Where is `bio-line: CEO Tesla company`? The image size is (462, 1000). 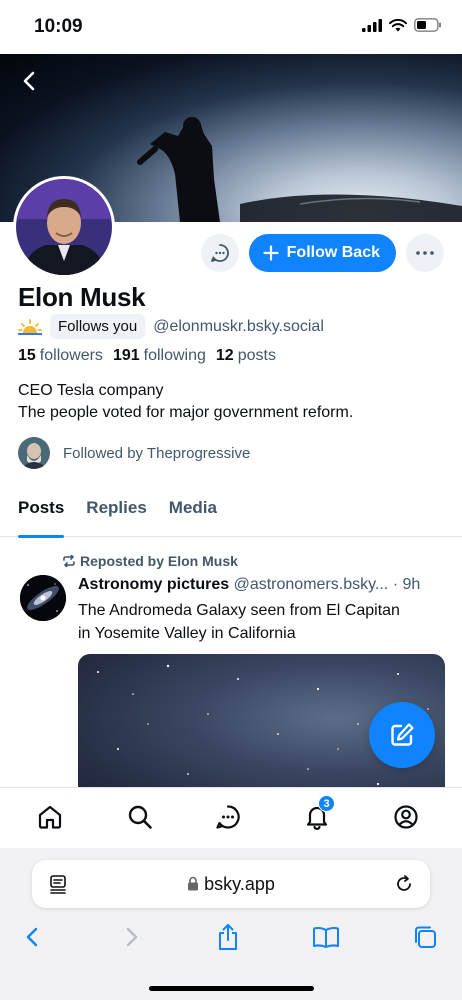
bio-line: CEO Tesla company is located at coordinates (91, 390).